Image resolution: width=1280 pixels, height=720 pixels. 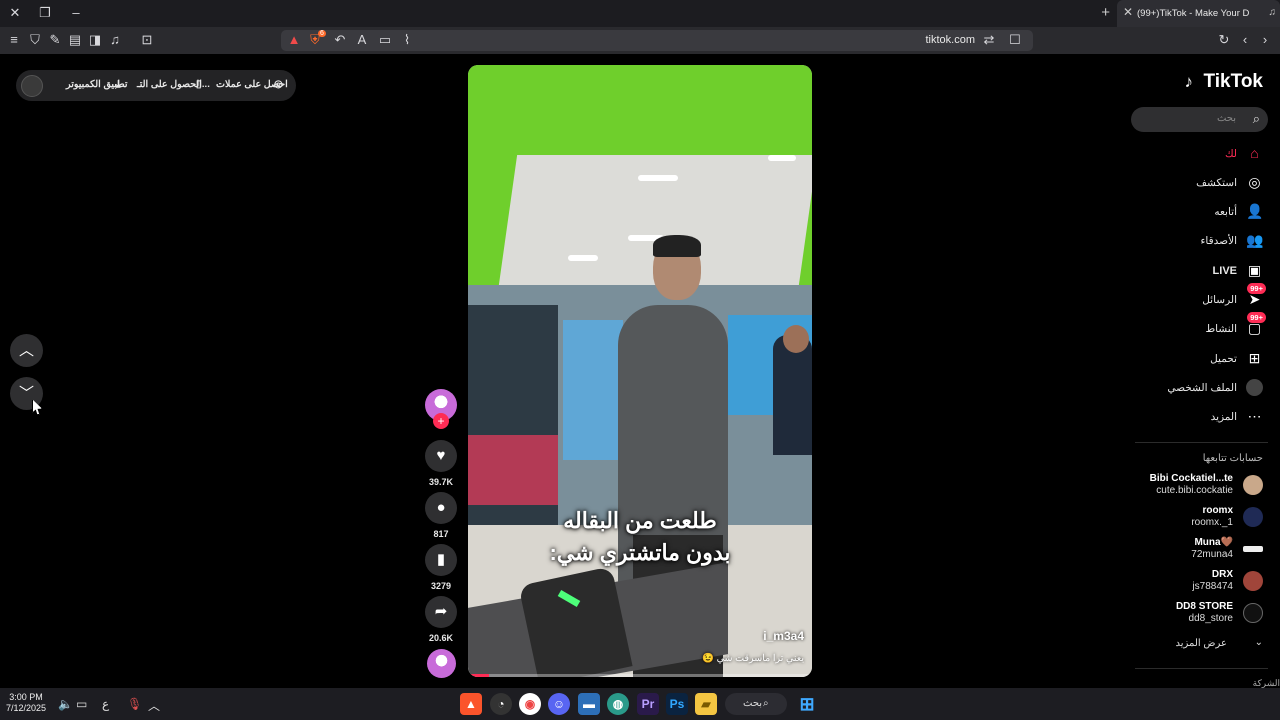 What do you see at coordinates (1202, 388) in the screenshot?
I see `sidebar-item-label: الملف الشخصي` at bounding box center [1202, 388].